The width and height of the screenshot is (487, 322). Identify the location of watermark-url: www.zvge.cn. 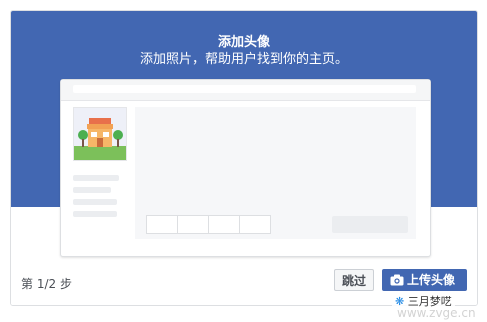
(436, 313).